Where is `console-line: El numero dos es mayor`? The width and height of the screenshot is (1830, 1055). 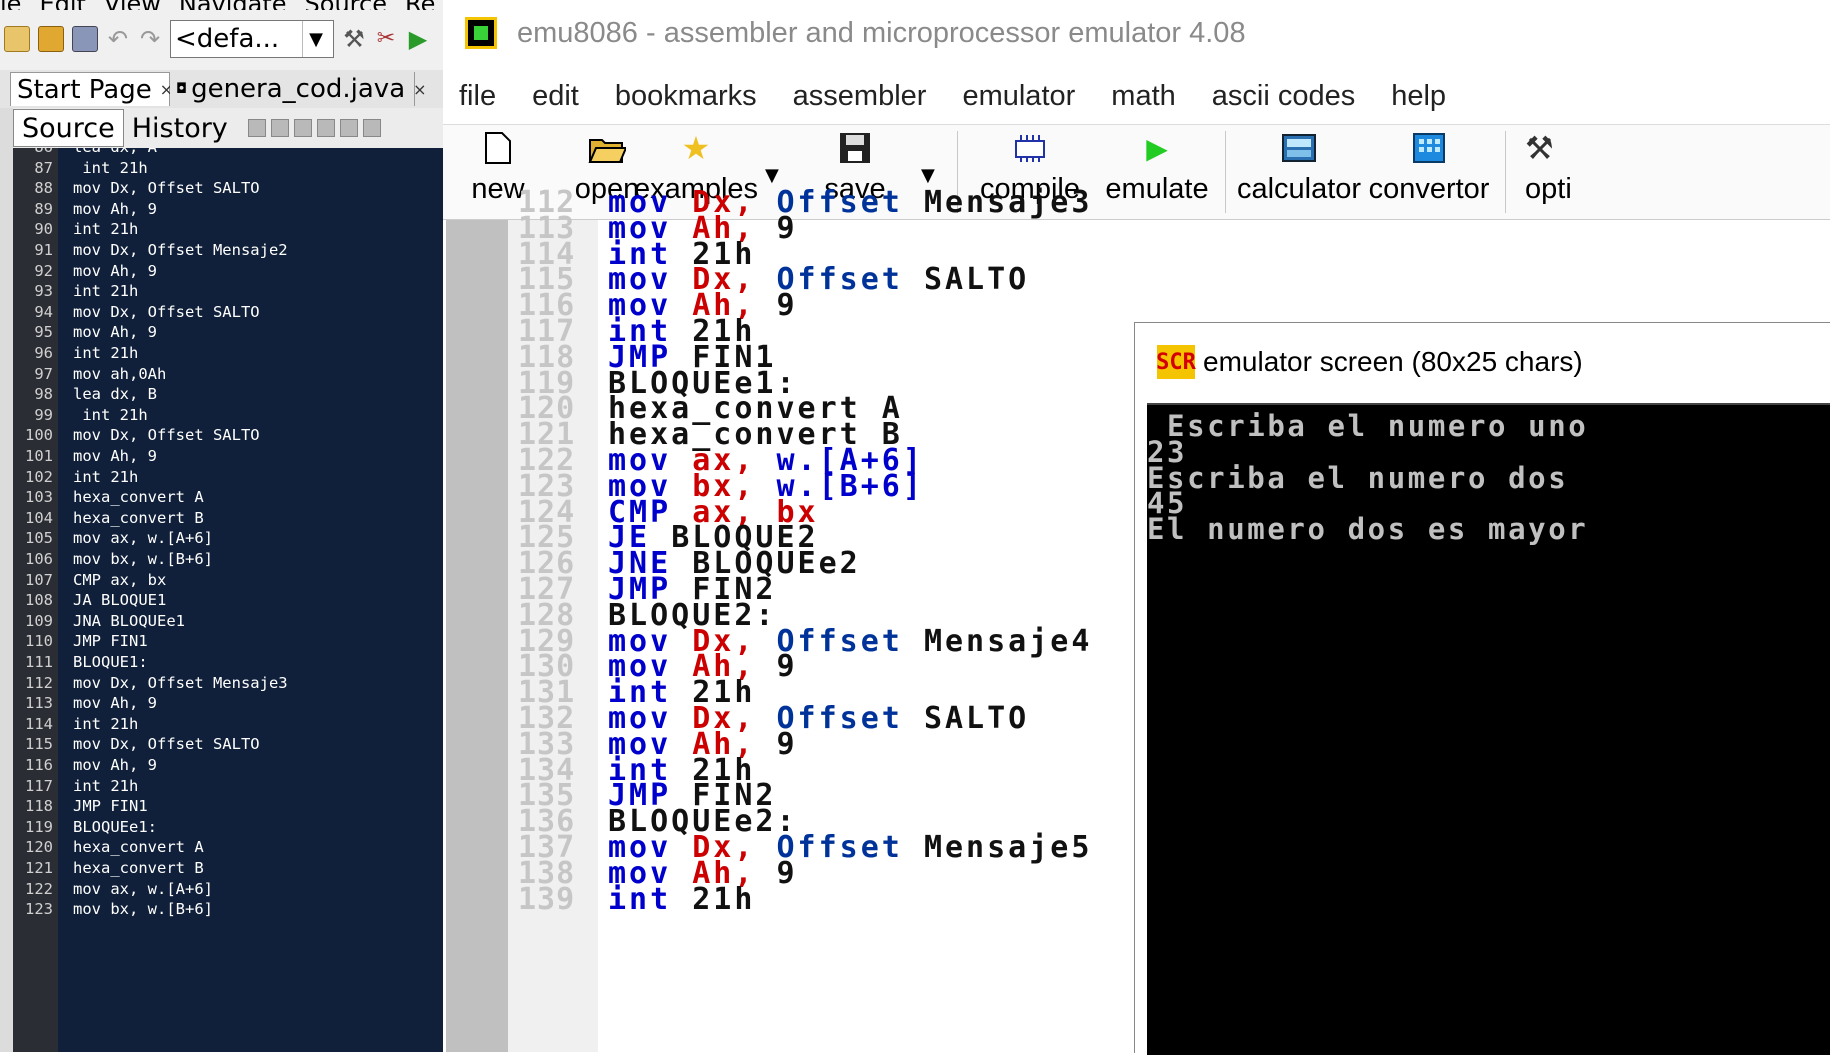
console-line: El numero dos es mayor is located at coordinates (1368, 529).